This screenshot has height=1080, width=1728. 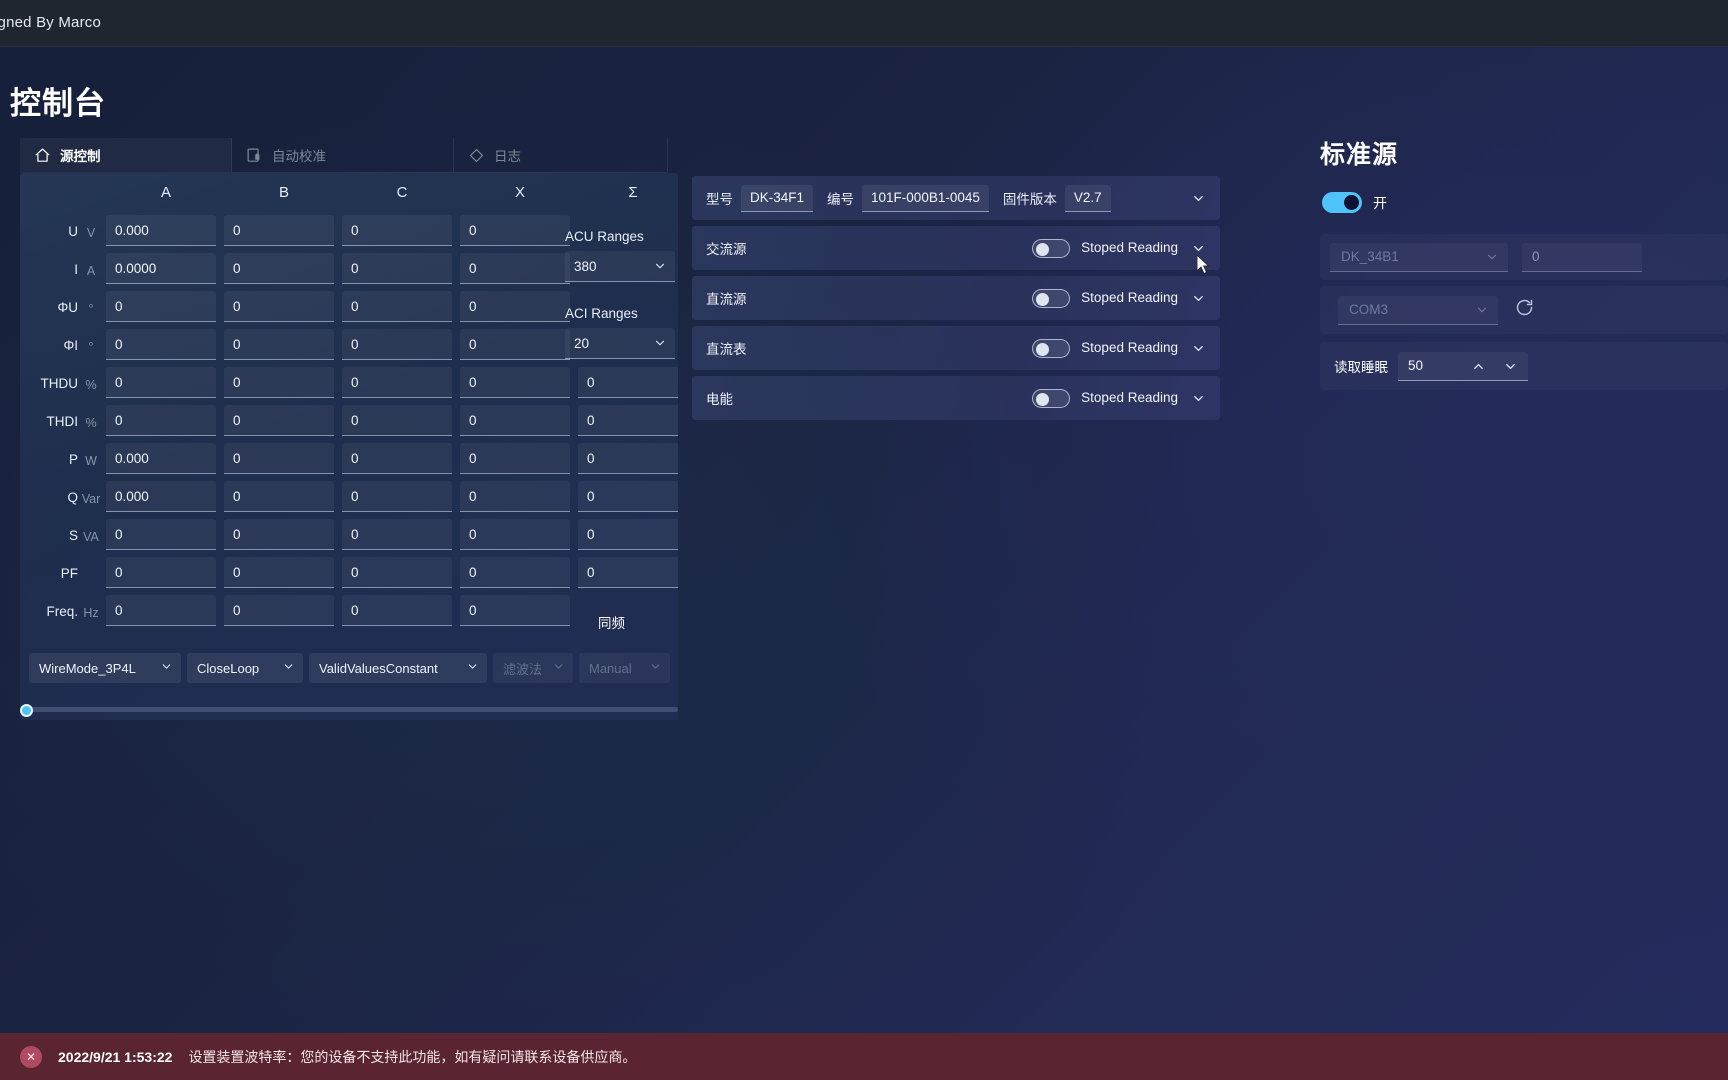 I want to click on aci-ranges-select: 20, so click(x=620, y=343).